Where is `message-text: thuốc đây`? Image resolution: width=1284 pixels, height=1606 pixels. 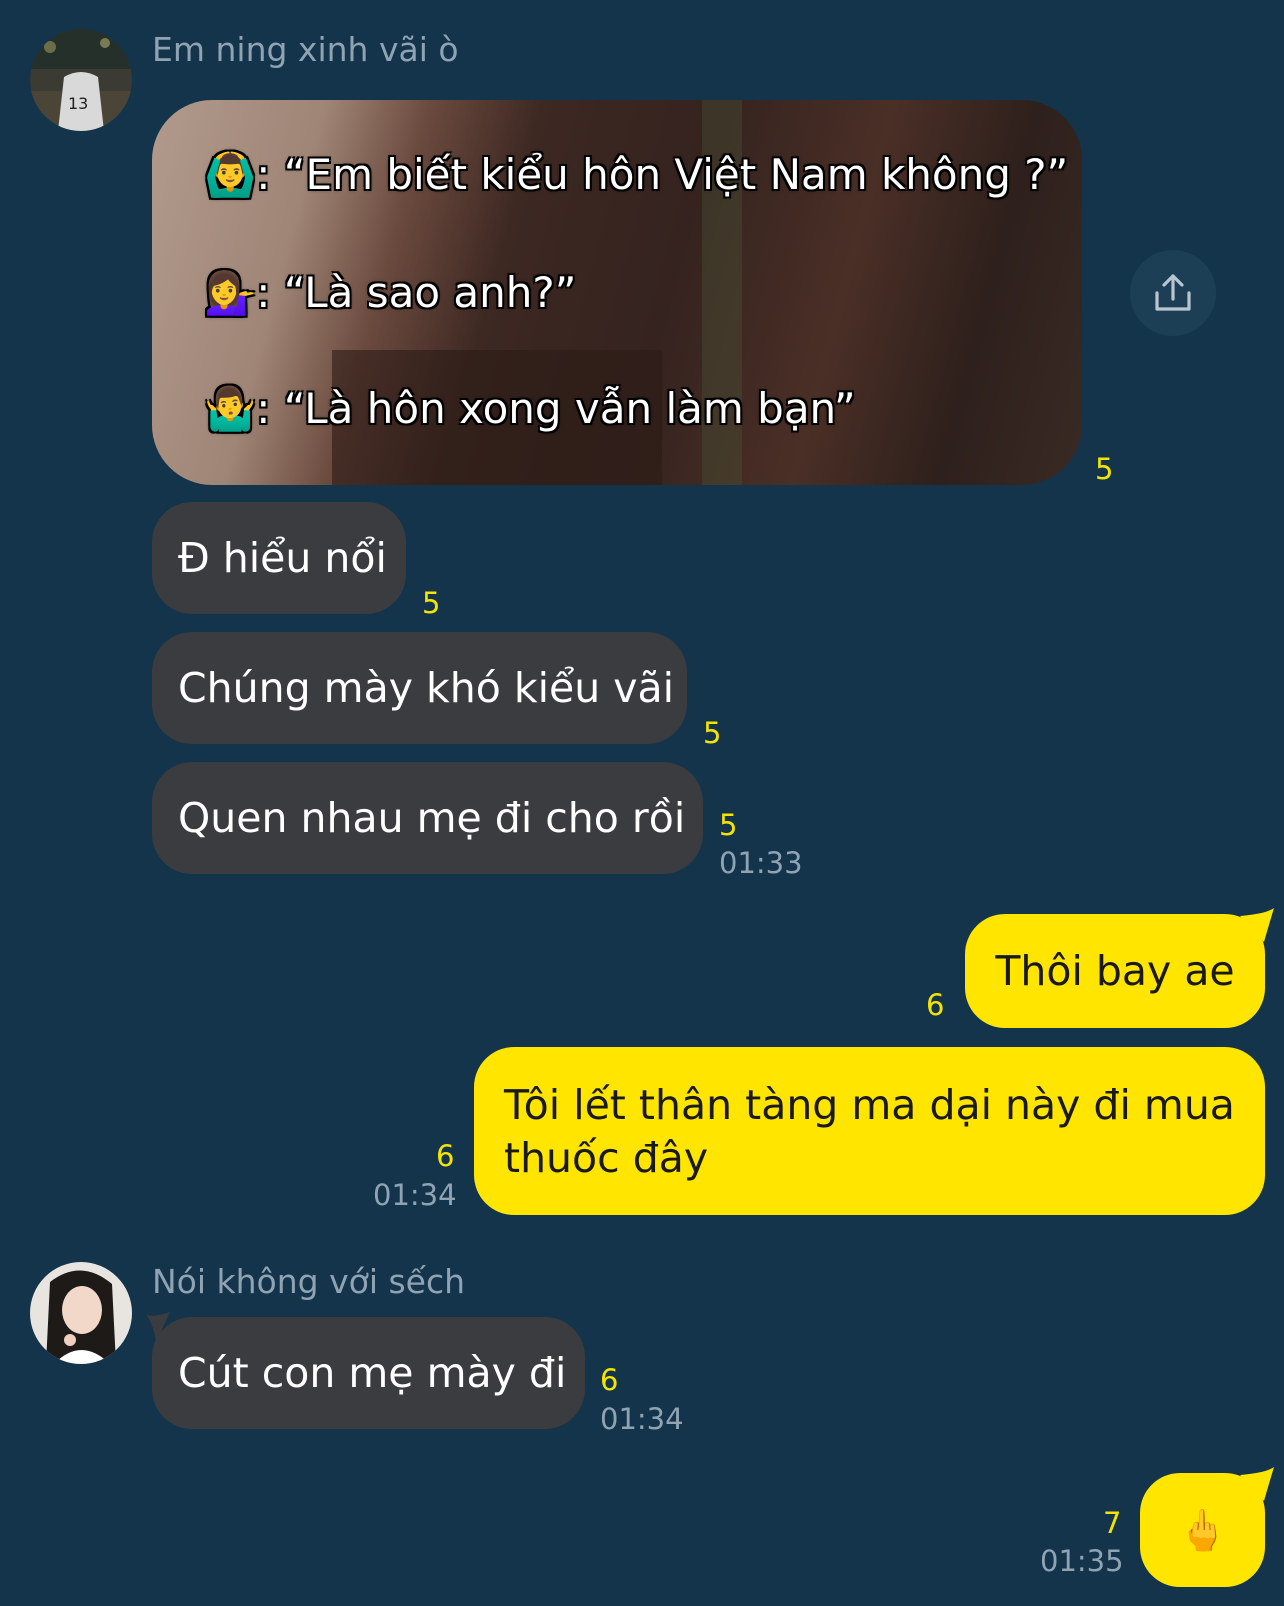 message-text: thuốc đây is located at coordinates (606, 1158).